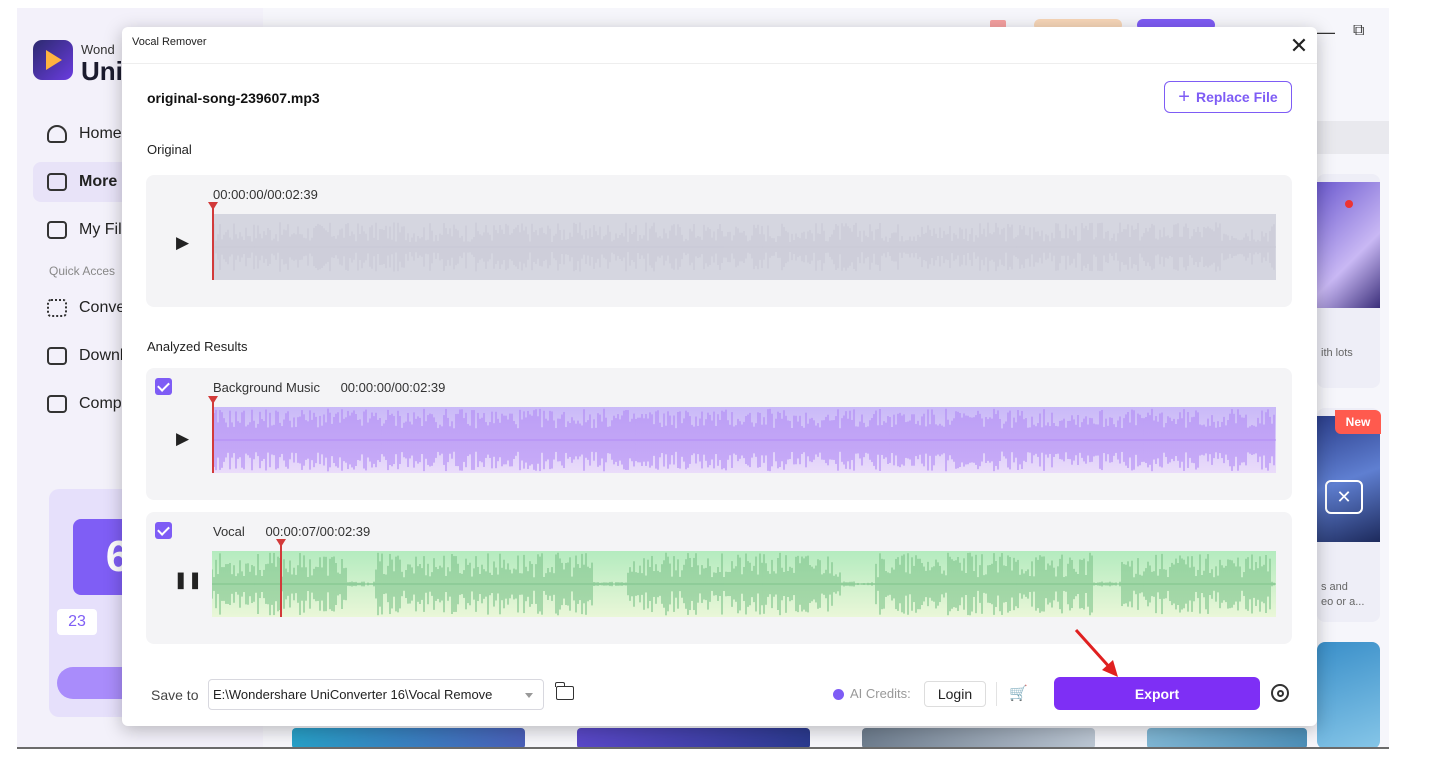 This screenshot has width=1439, height=765. What do you see at coordinates (529, 695) in the screenshot?
I see `chevron-down-icon` at bounding box center [529, 695].